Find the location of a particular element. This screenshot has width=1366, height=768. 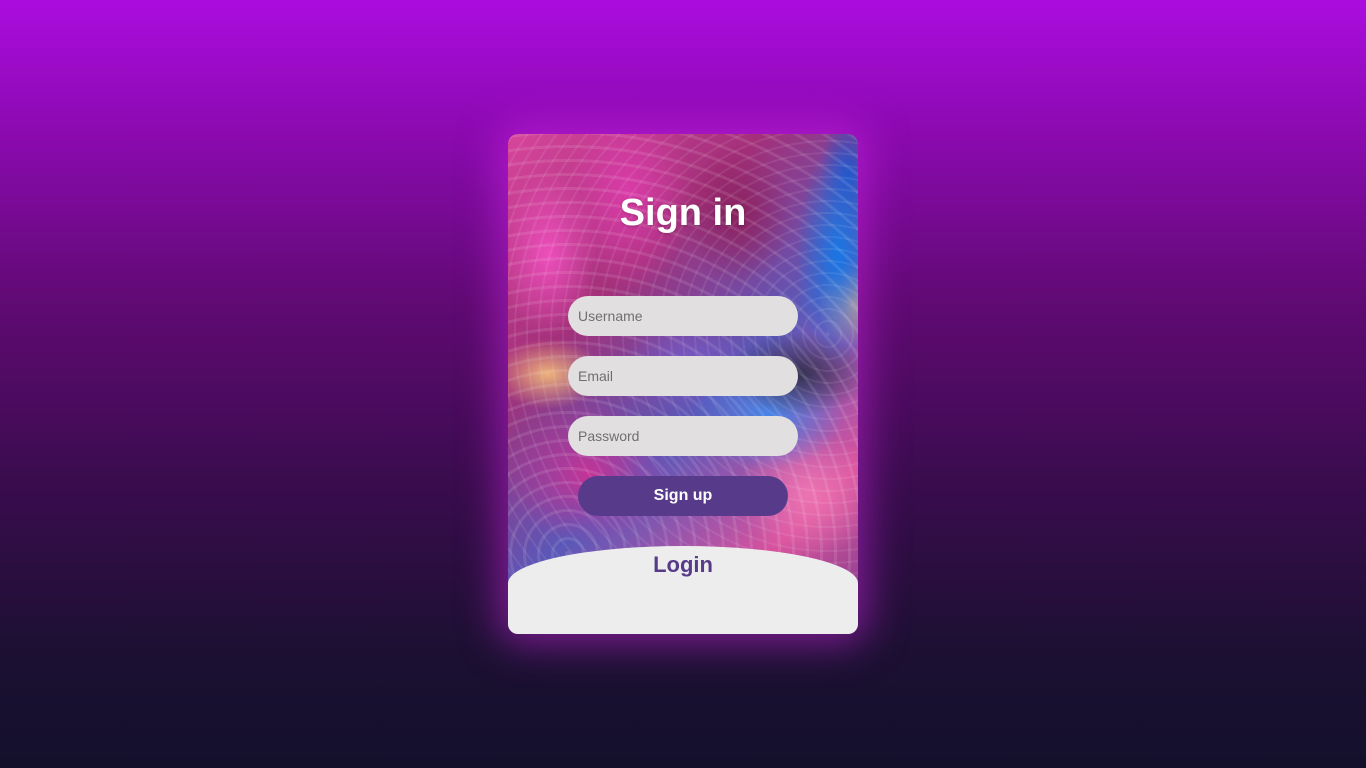

signup-button: Sign up is located at coordinates (683, 496).